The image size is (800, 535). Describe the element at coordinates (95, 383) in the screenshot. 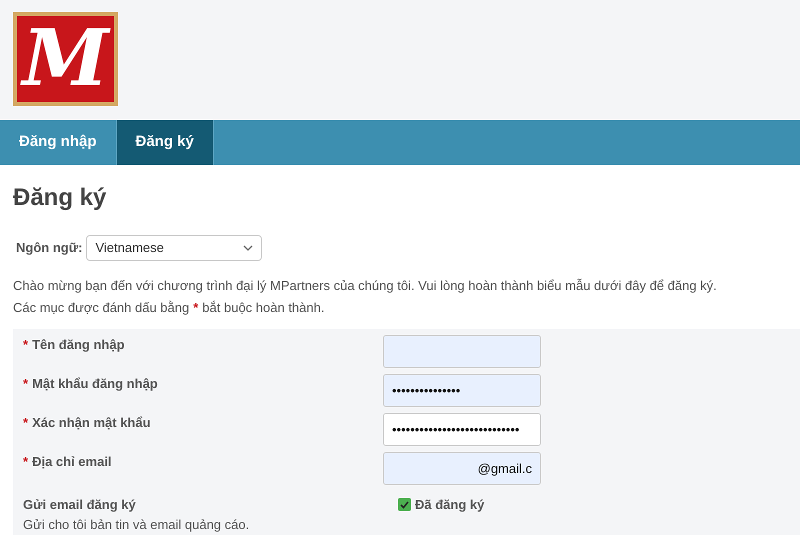

I see `field-label: Mật khẩu đăng nhập` at that location.